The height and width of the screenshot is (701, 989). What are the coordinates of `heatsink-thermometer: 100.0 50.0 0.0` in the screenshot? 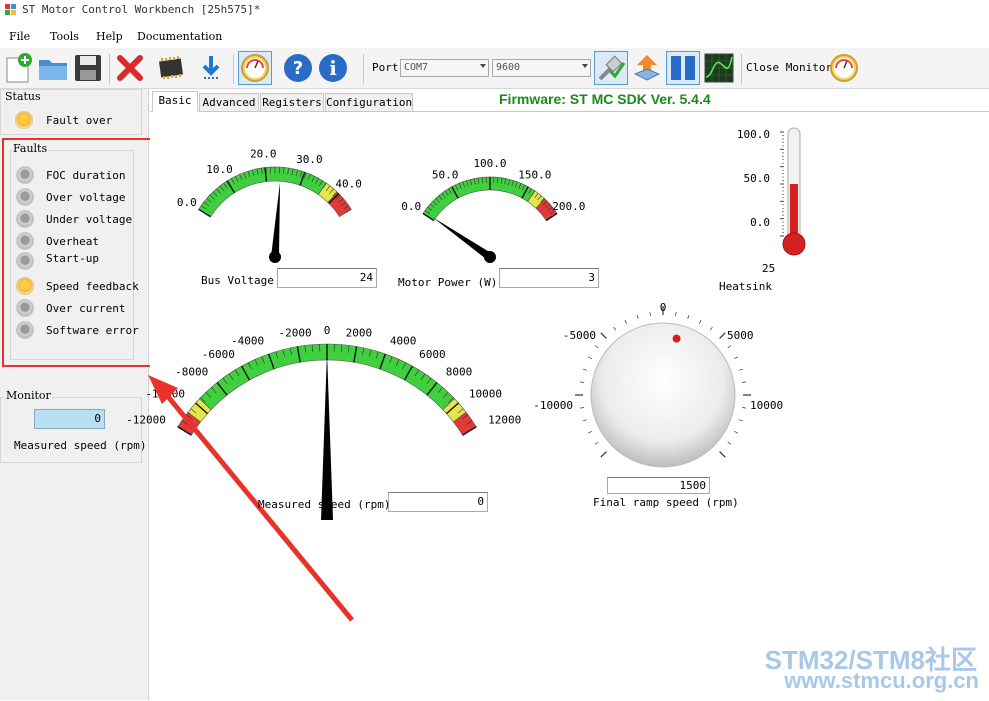 It's located at (771, 191).